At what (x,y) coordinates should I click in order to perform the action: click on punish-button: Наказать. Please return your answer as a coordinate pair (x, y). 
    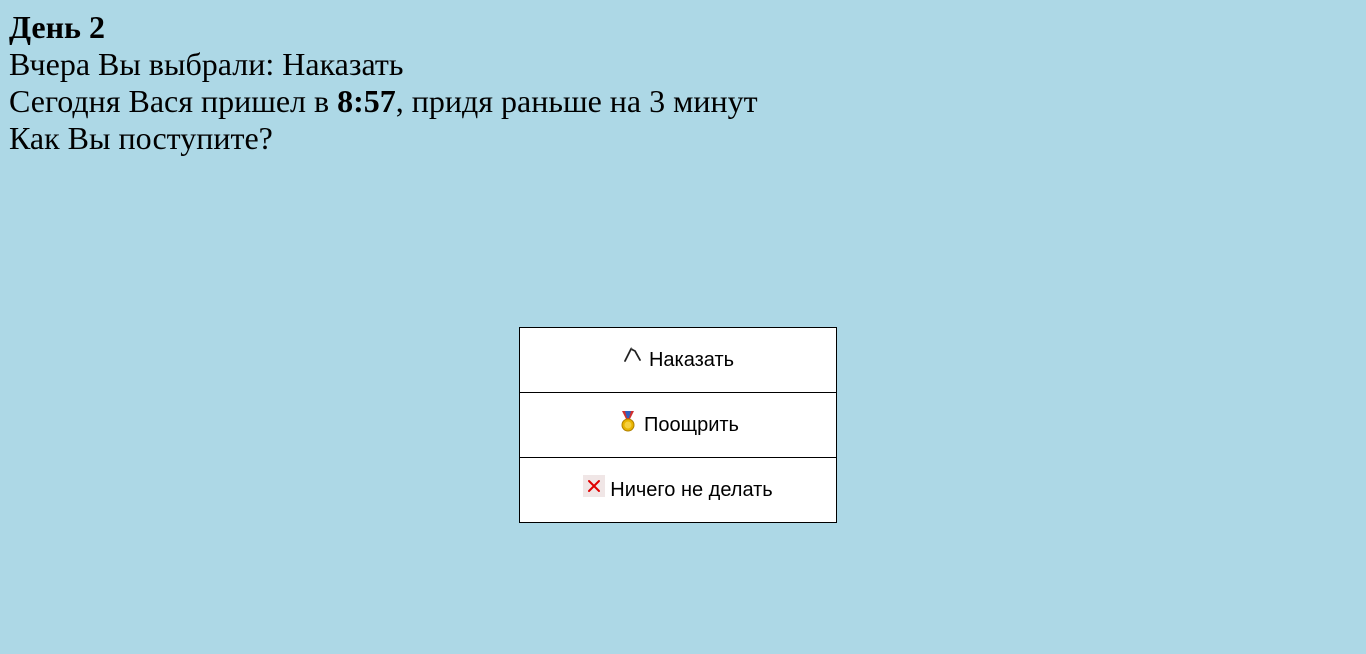
    Looking at the image, I should click on (678, 360).